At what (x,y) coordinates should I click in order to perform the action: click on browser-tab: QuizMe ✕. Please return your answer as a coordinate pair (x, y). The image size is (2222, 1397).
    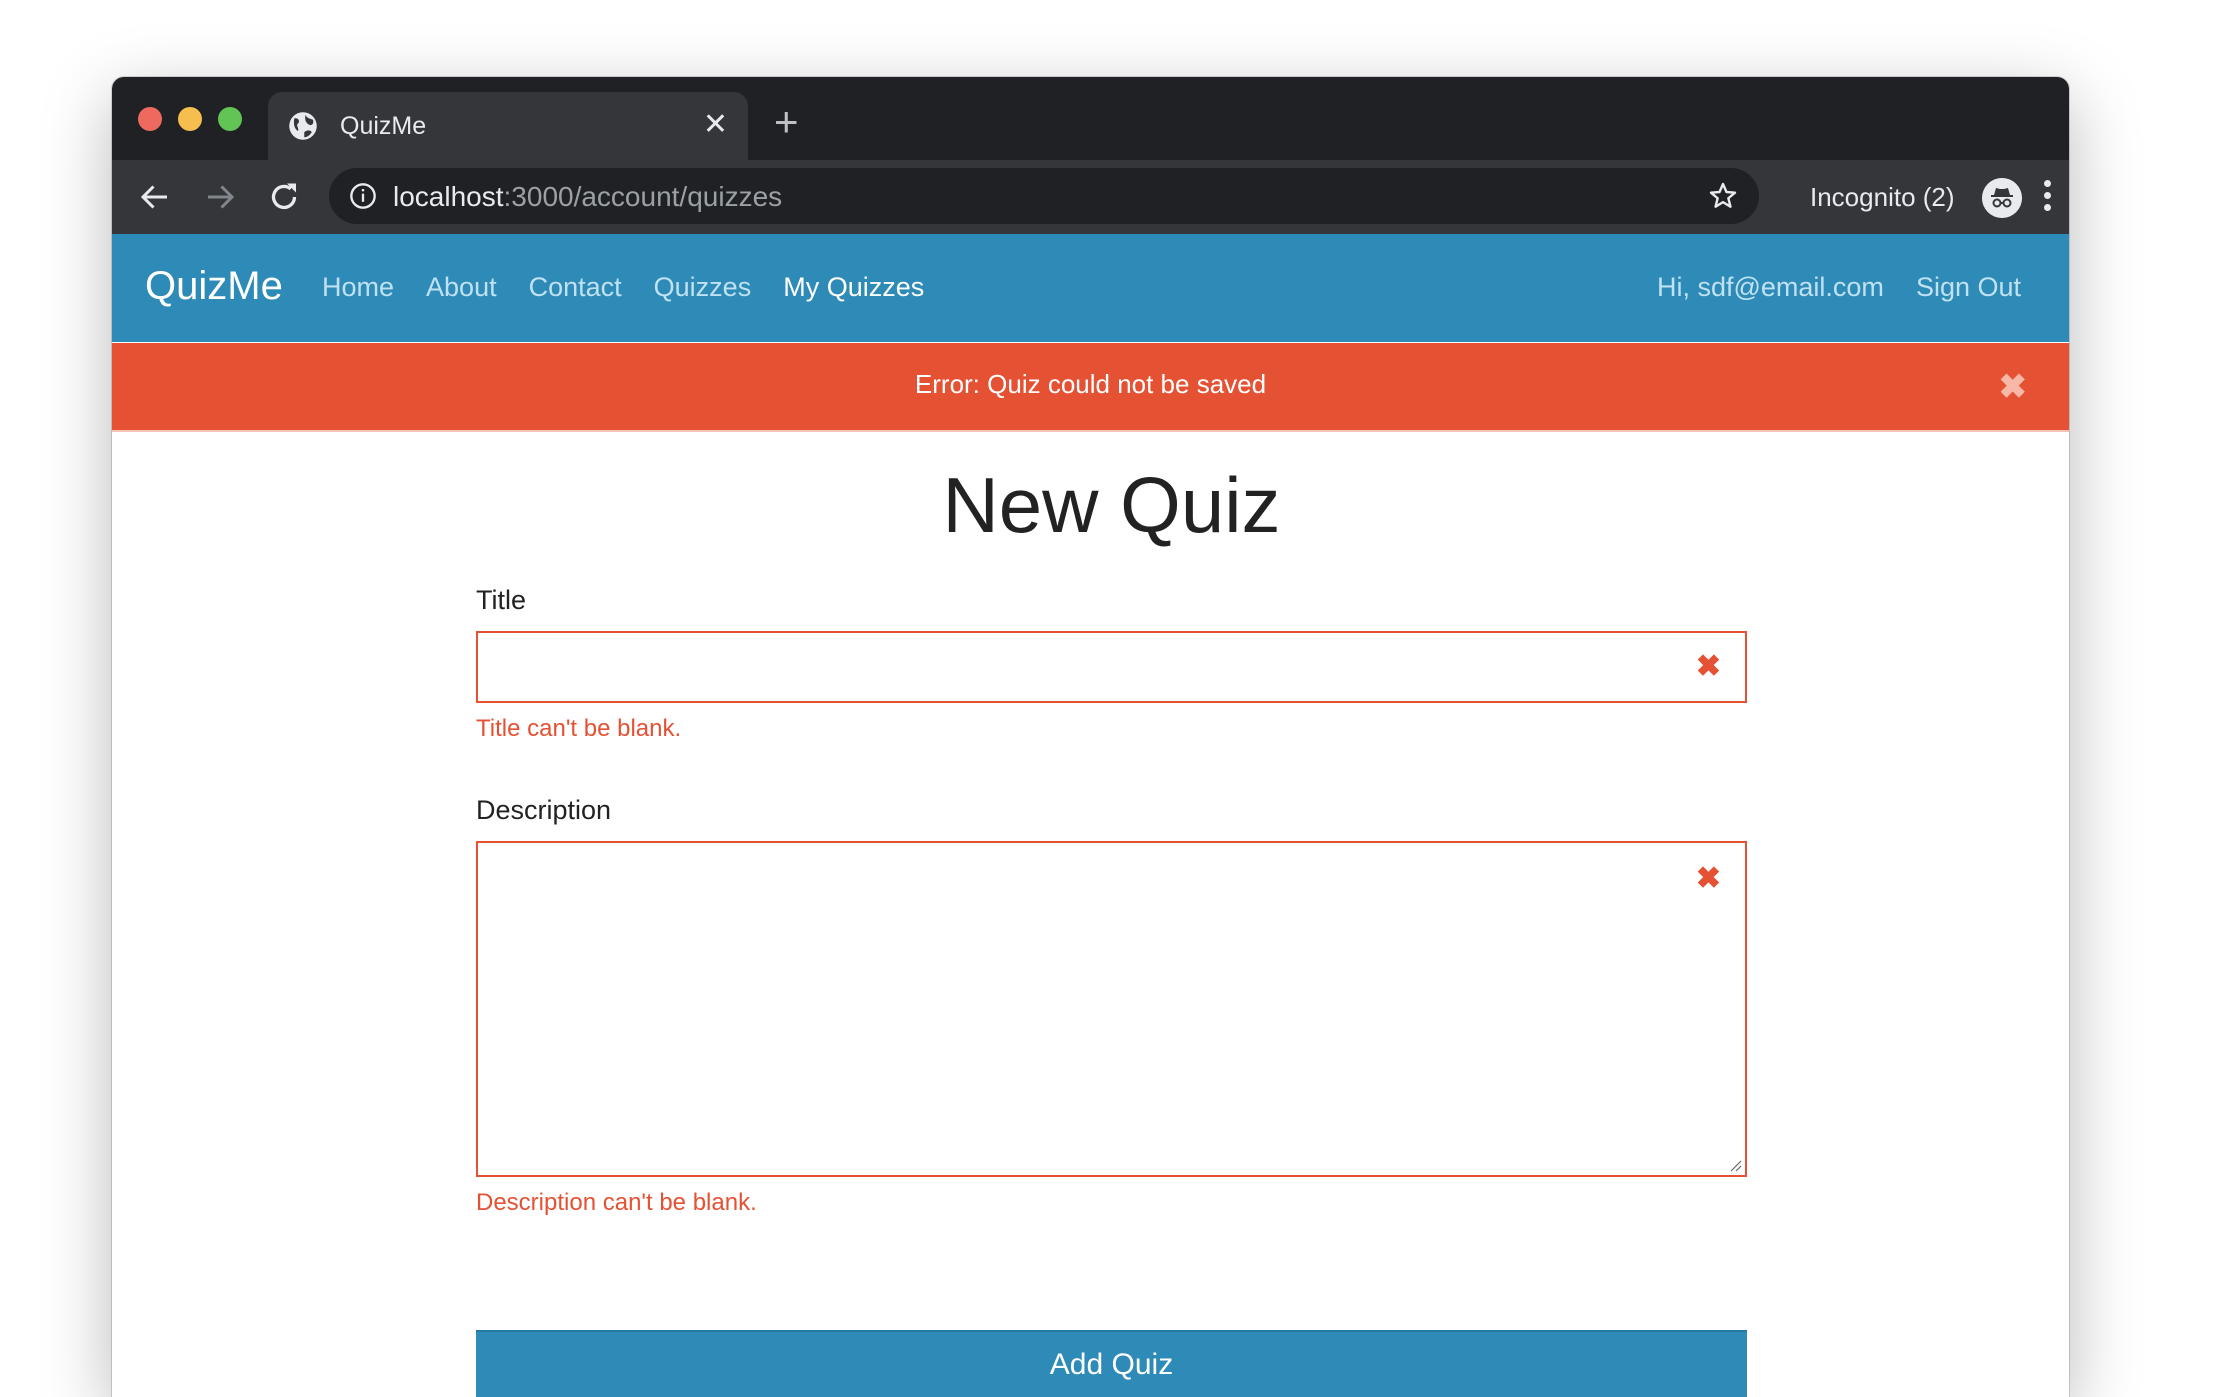
    Looking at the image, I should click on (508, 126).